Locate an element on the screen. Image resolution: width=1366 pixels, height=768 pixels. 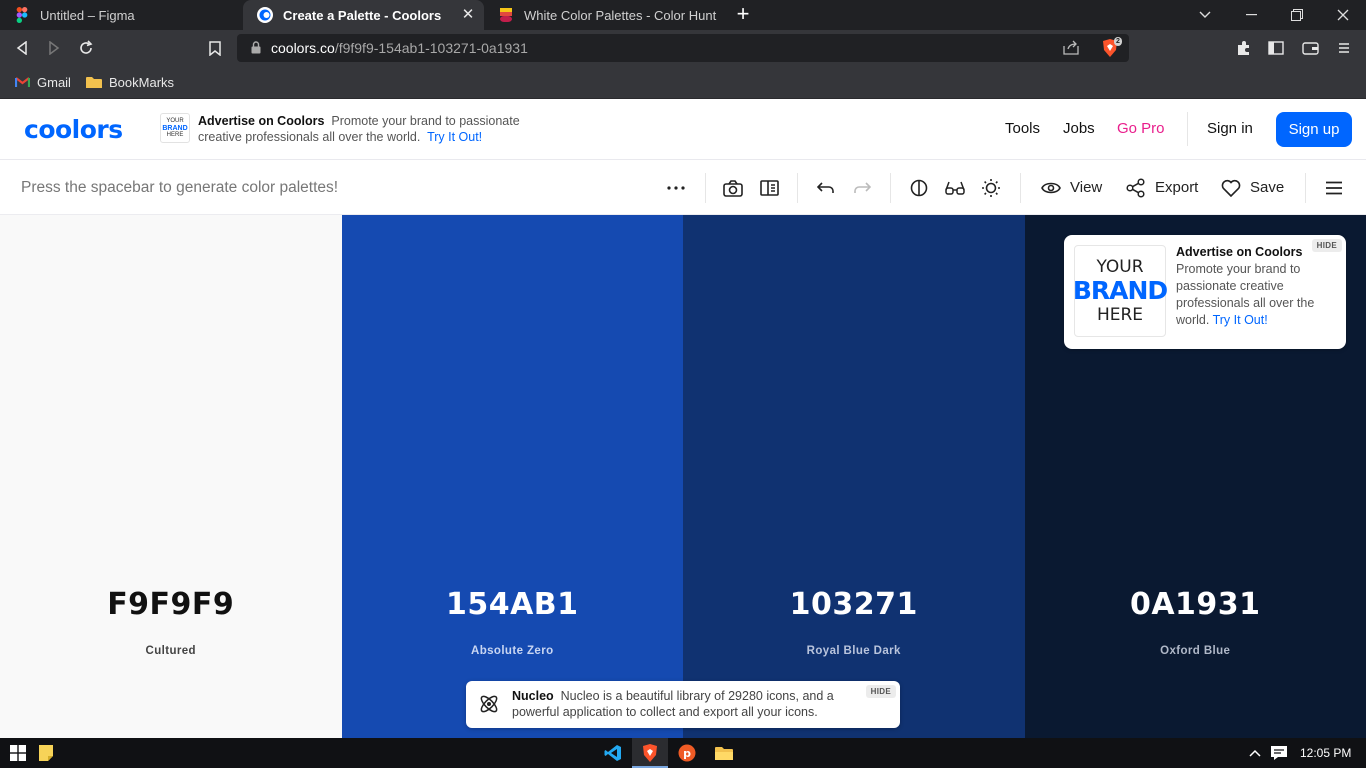
address-bar: coolors.co/f9f9f9-154ab1-103271-0a1931 2 is located at coordinates (683, 48).